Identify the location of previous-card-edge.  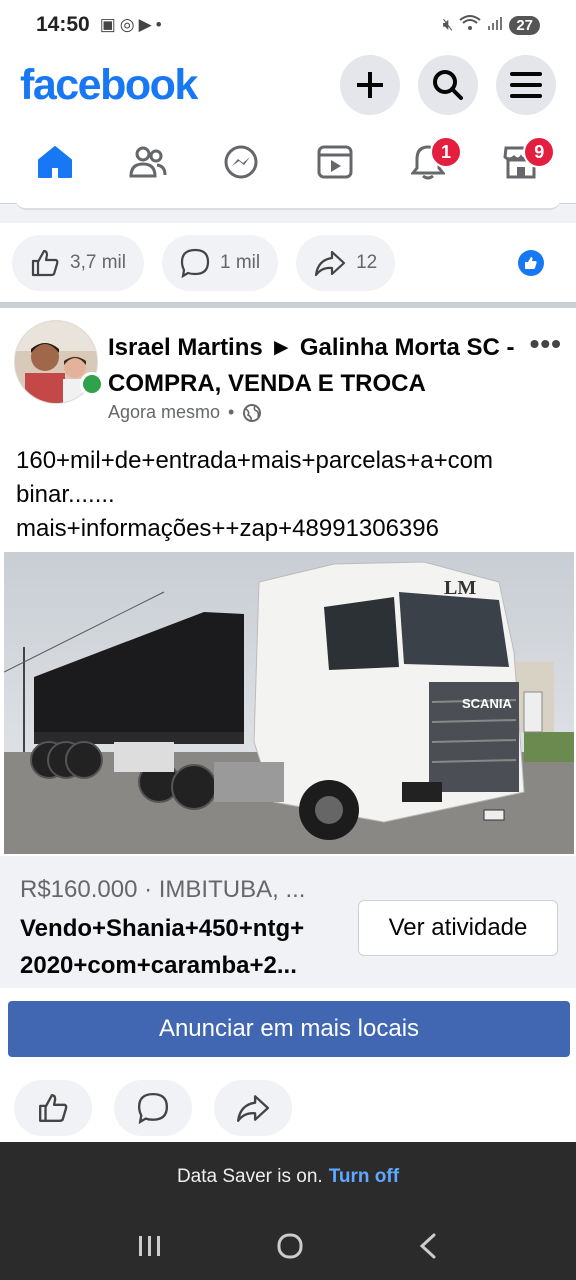
(288, 204).